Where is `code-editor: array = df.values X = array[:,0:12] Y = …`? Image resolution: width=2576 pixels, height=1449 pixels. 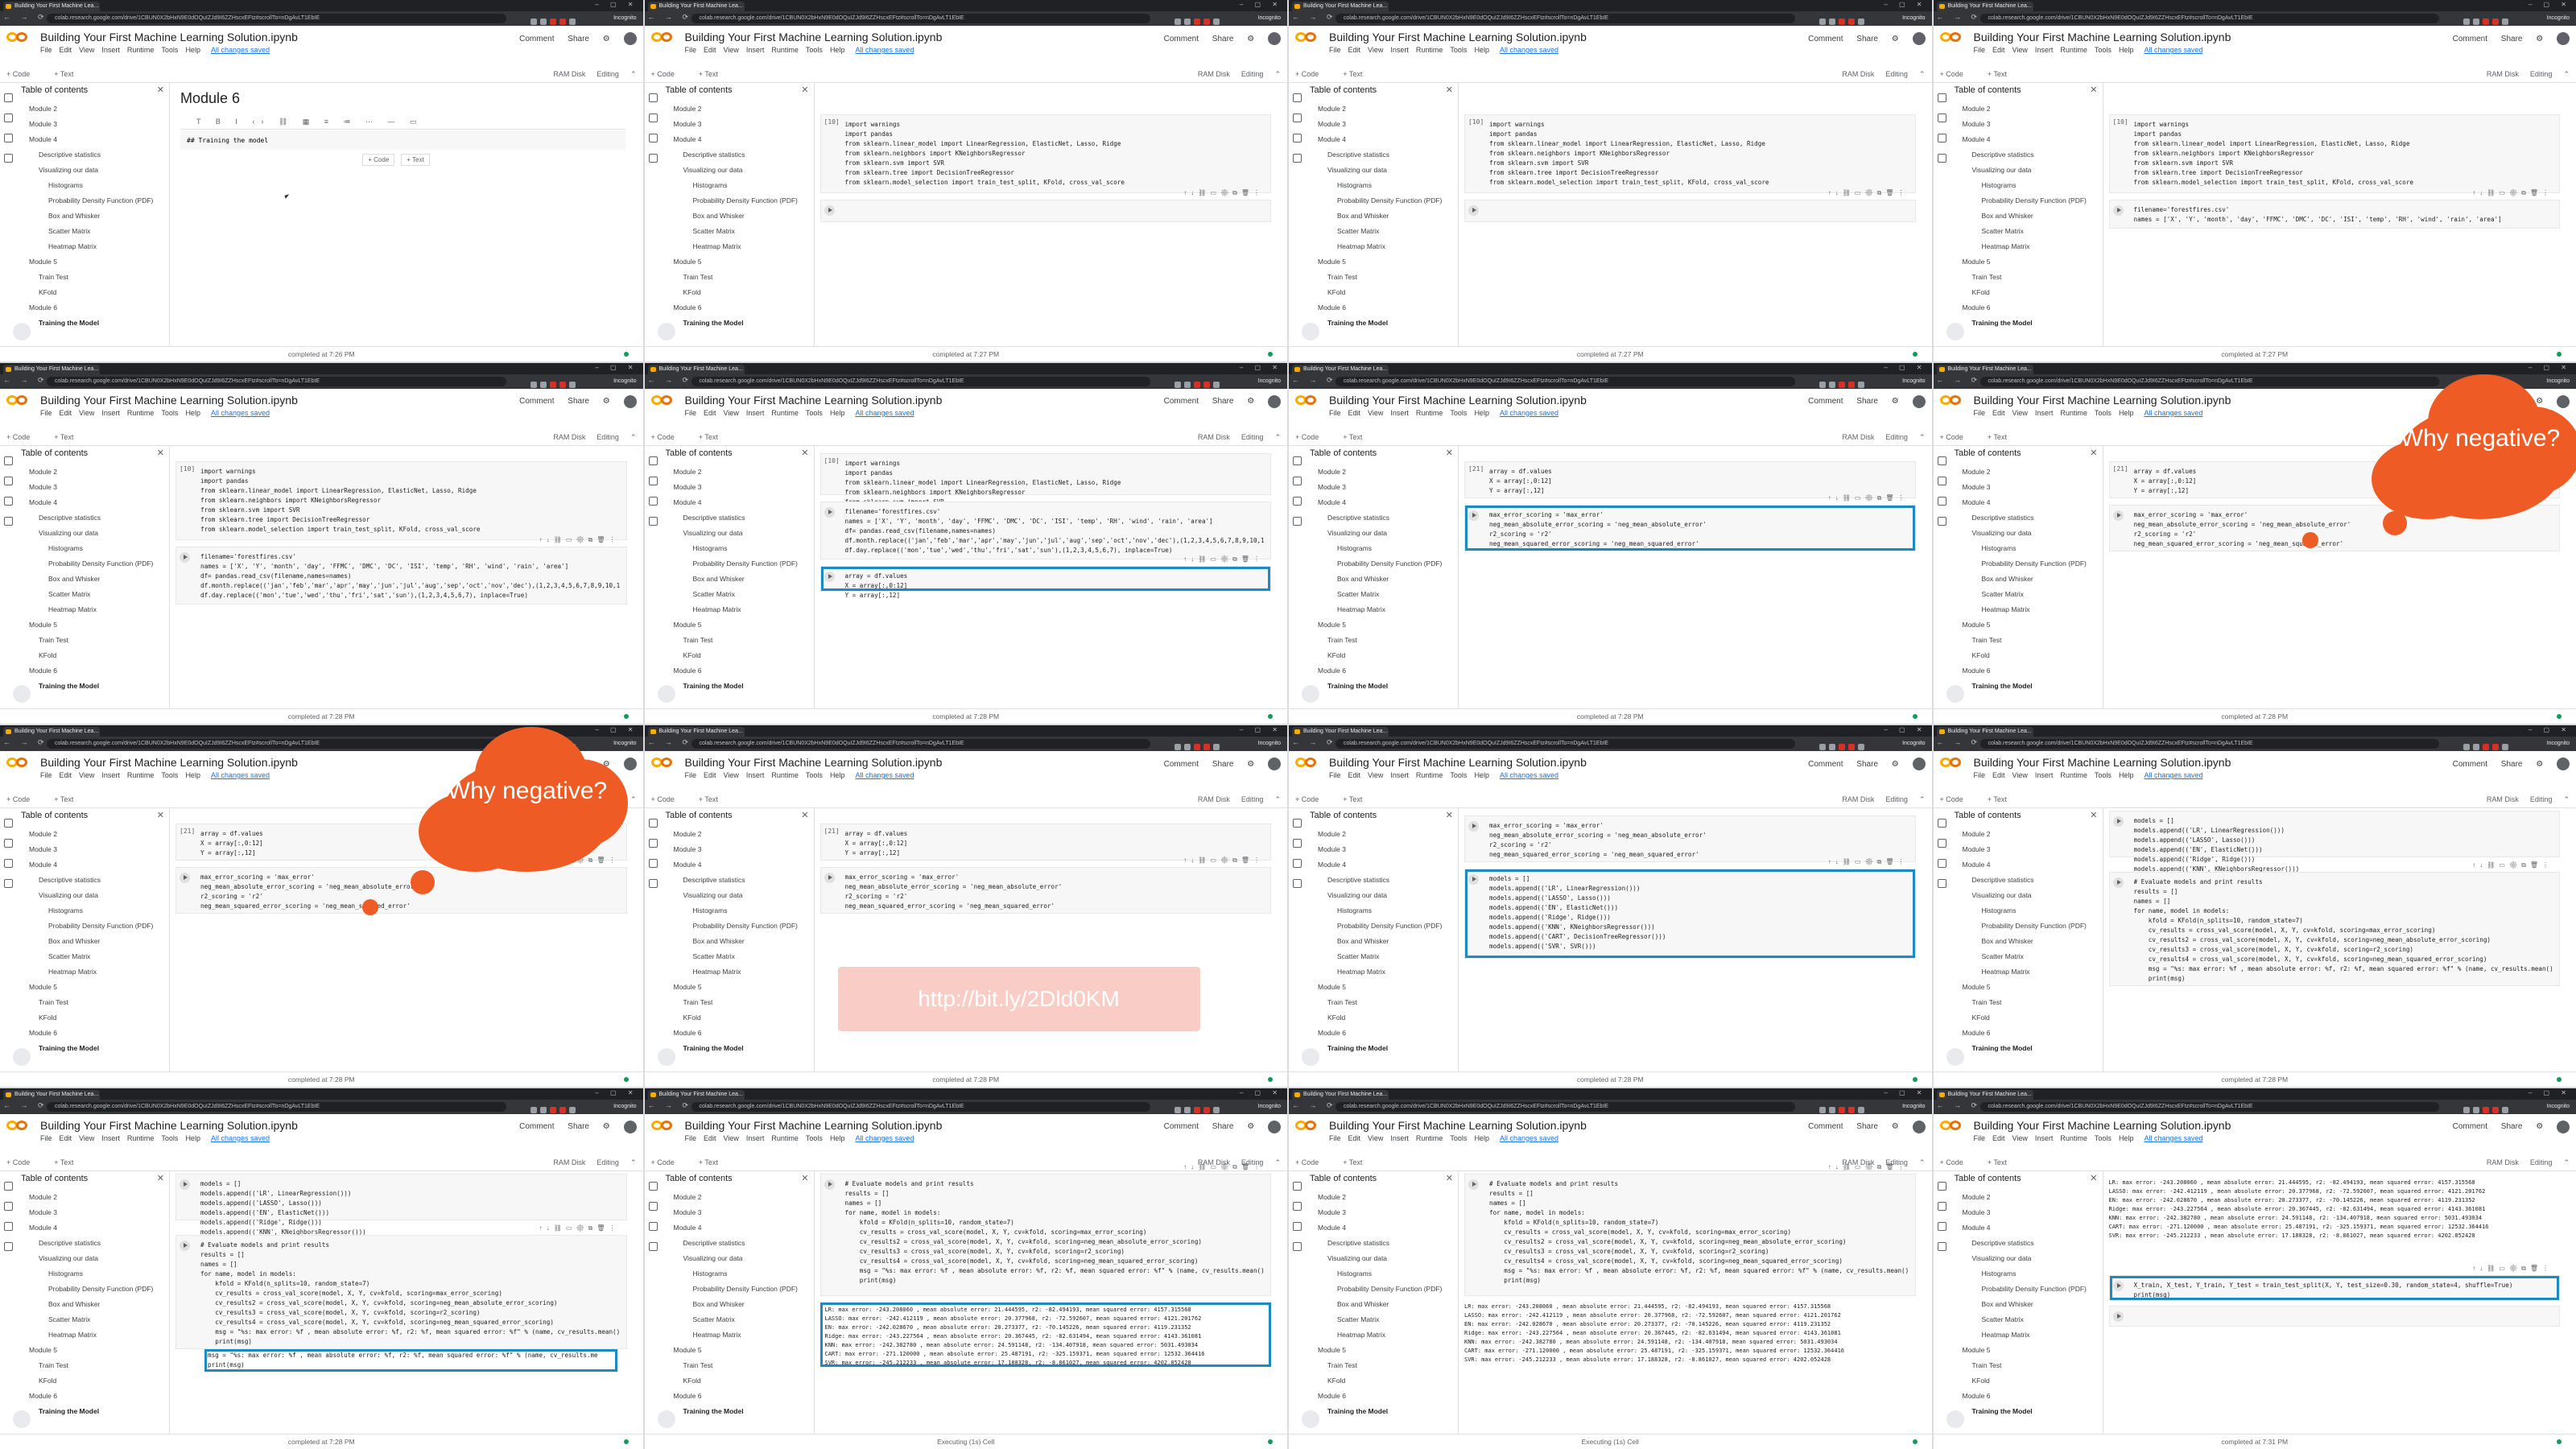
code-editor: array = df.values X = array[:,0:12] Y = … is located at coordinates (1699, 482).